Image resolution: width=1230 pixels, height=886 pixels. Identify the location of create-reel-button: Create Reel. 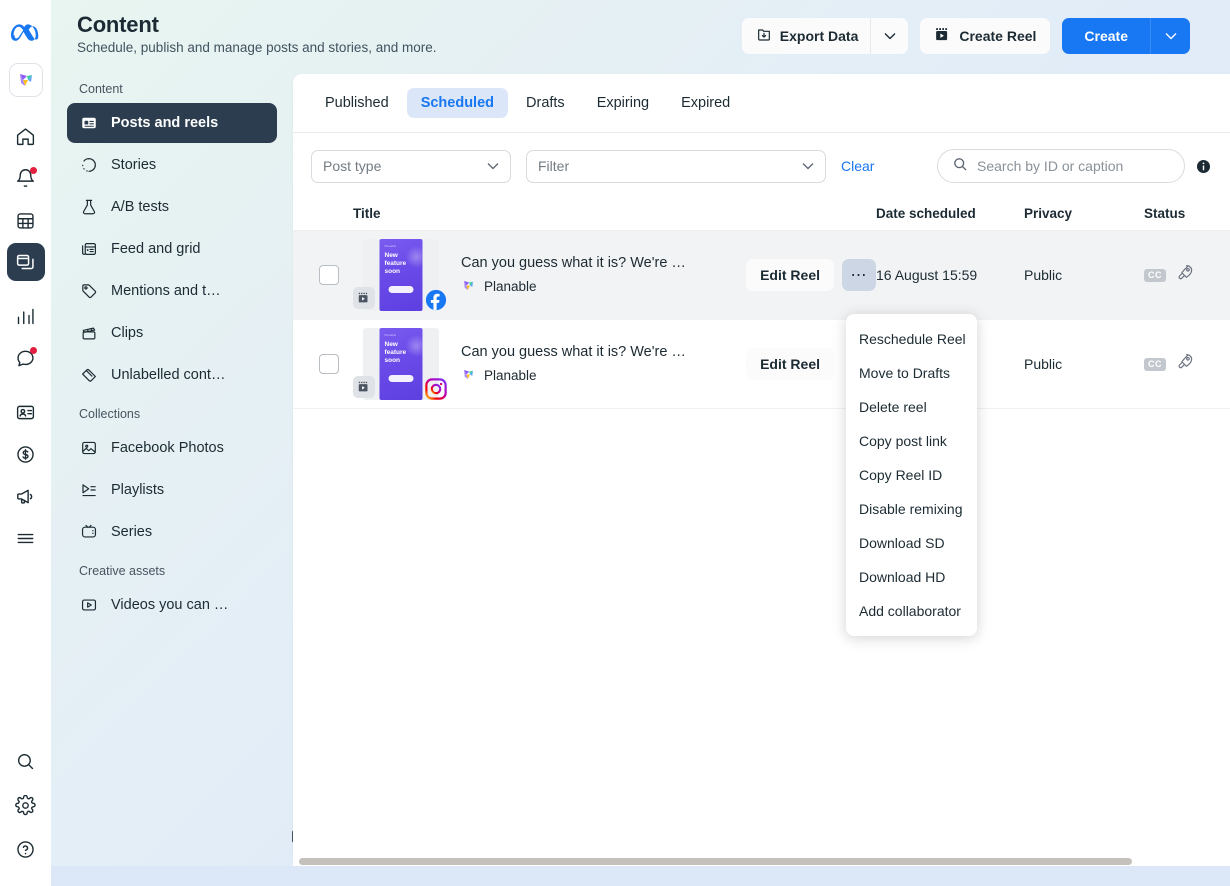
(985, 36).